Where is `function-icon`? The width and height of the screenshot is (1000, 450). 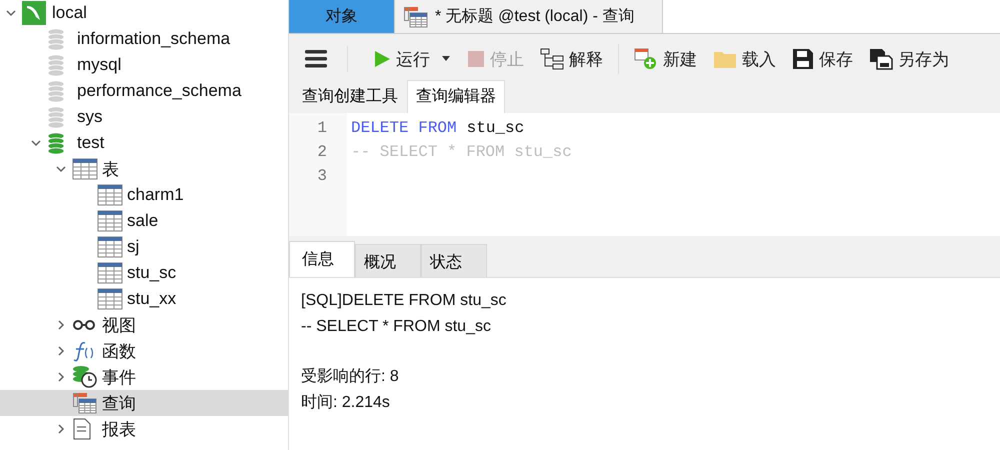 function-icon is located at coordinates (83, 351).